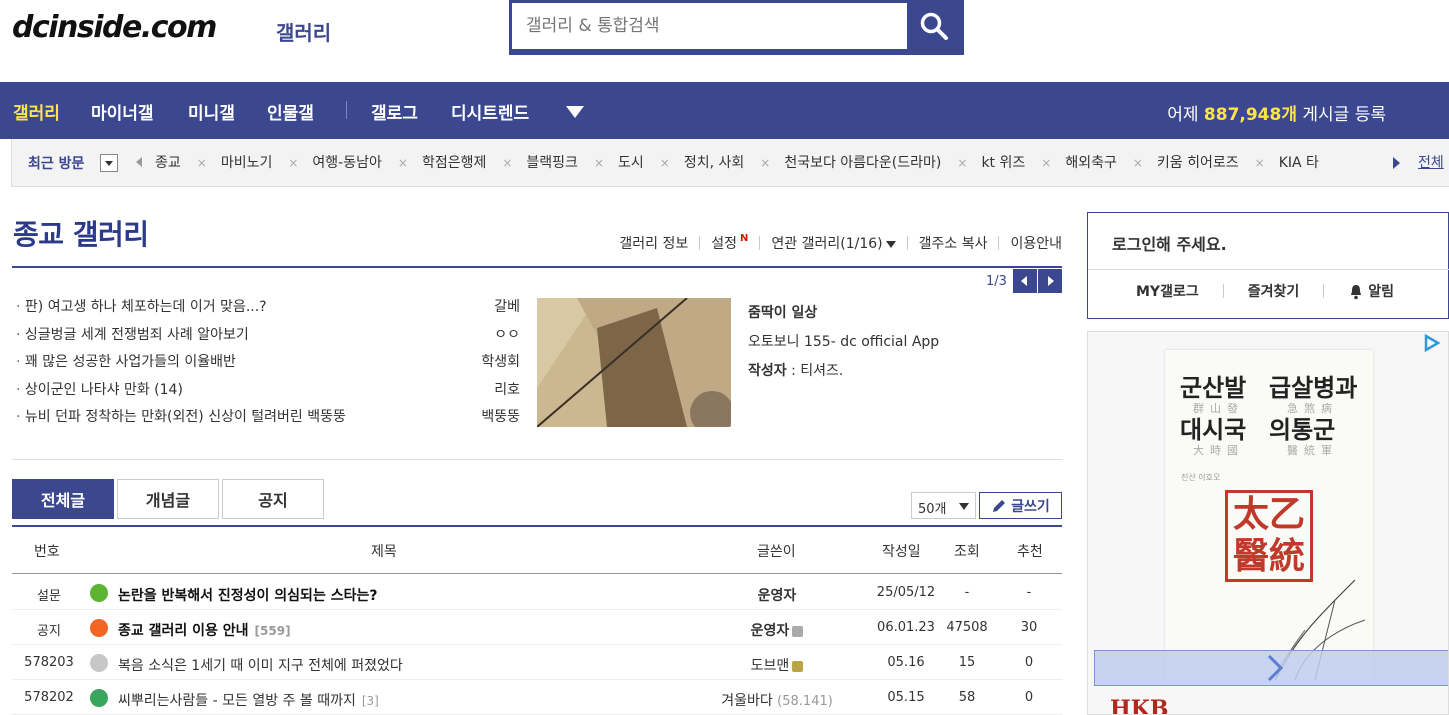  What do you see at coordinates (99, 628) in the screenshot?
I see `notice-icon` at bounding box center [99, 628].